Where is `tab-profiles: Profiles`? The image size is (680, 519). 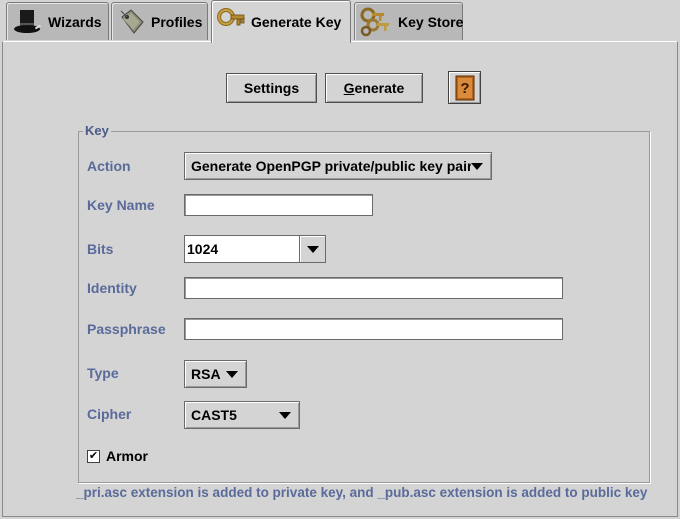 tab-profiles: Profiles is located at coordinates (159, 21).